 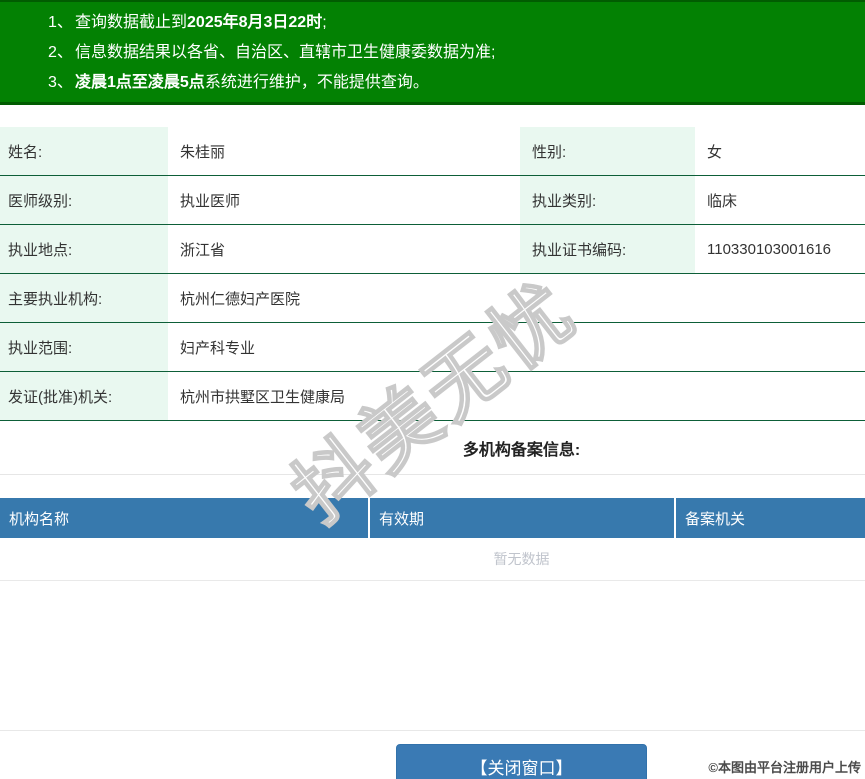 I want to click on table-row: 发证(批准)机关: 杭州市拱墅区卫生健康局, so click(x=432, y=396).